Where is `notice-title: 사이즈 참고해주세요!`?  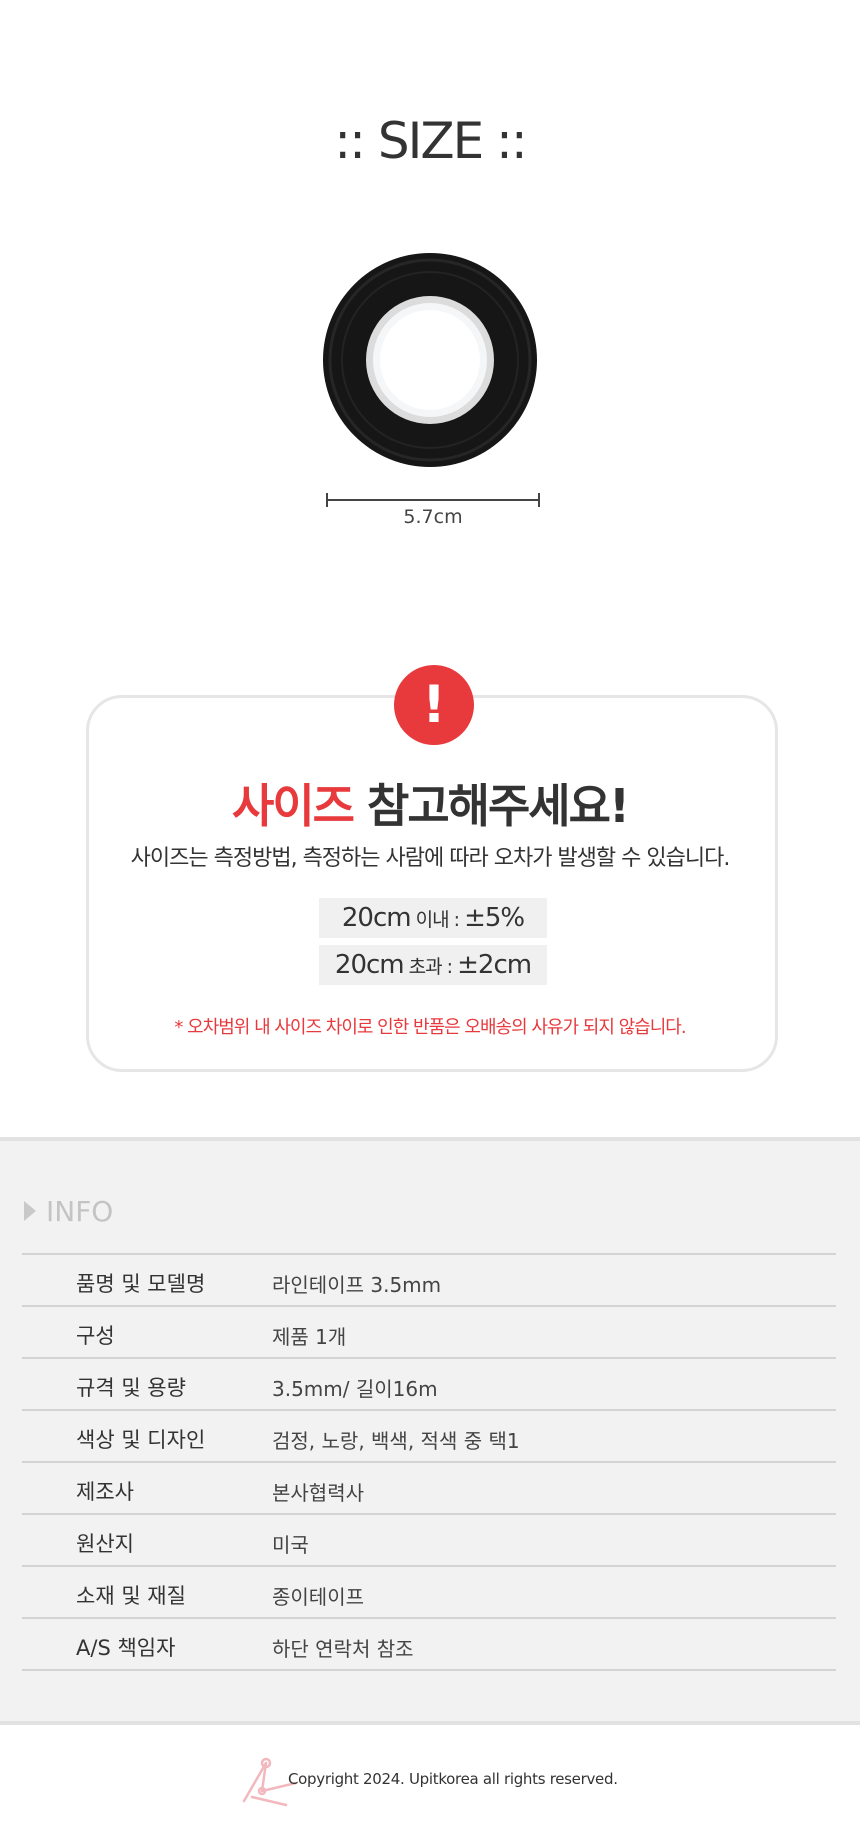 notice-title: 사이즈 참고해주세요! is located at coordinates (430, 803).